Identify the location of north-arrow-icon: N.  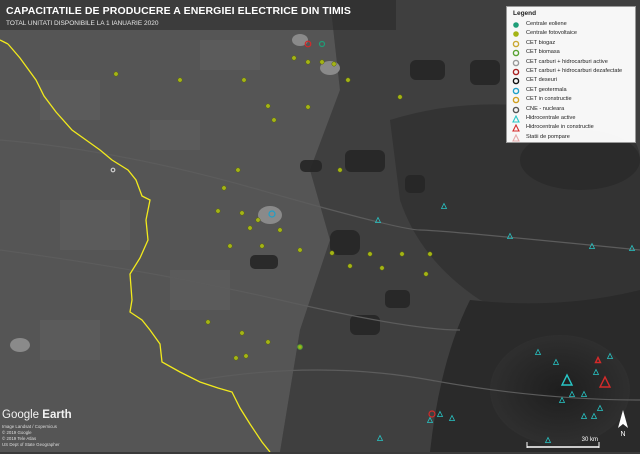
(623, 423).